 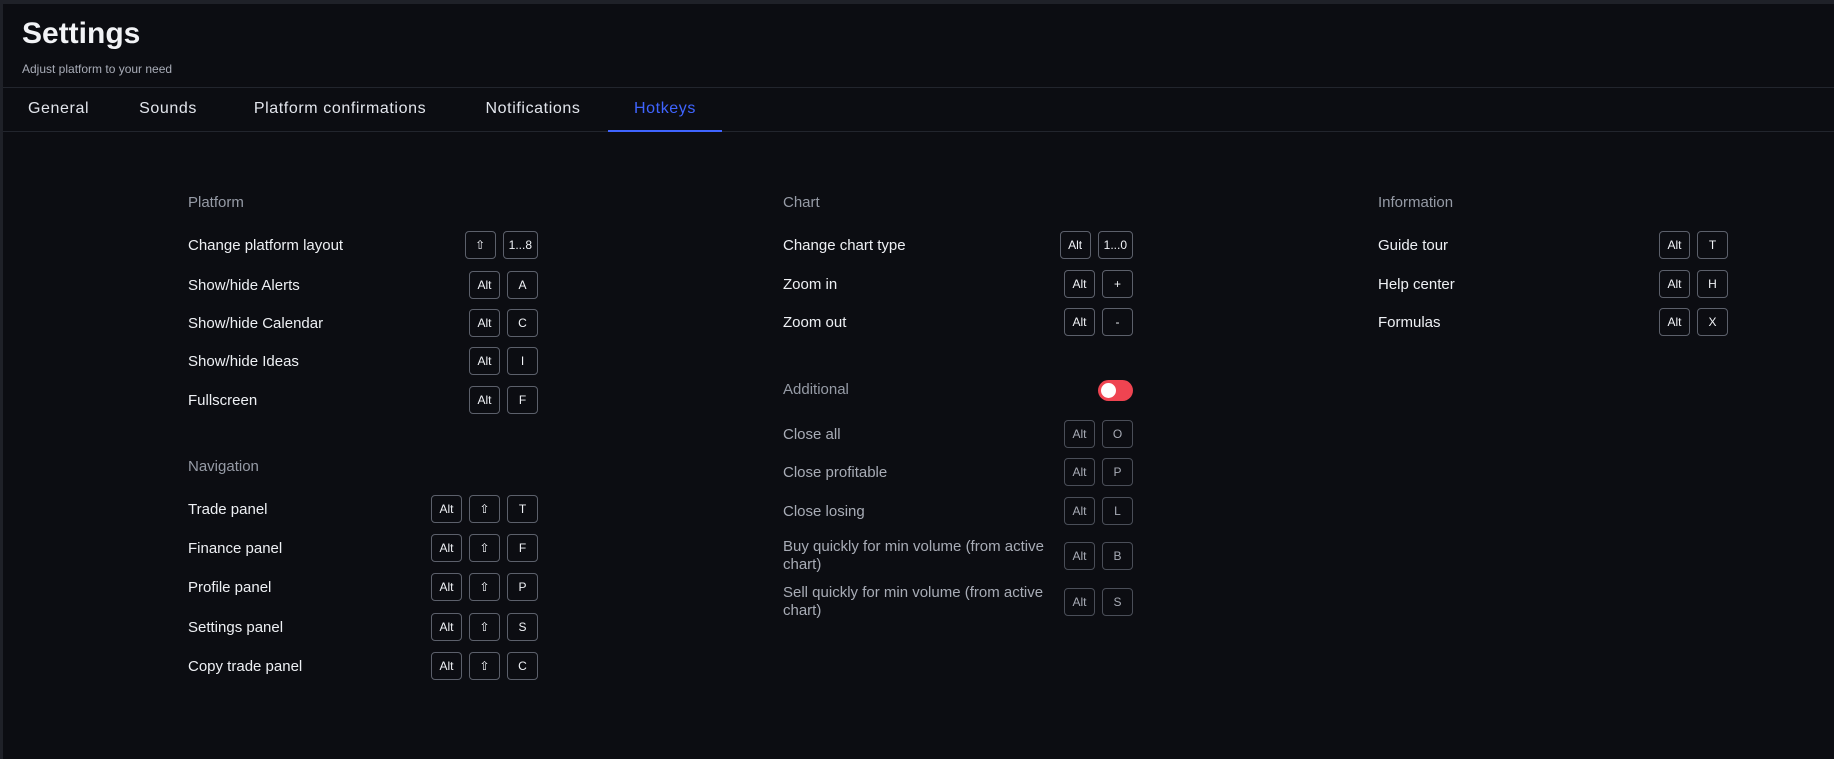 I want to click on hotkey-keys: Alt H, so click(x=1693, y=284).